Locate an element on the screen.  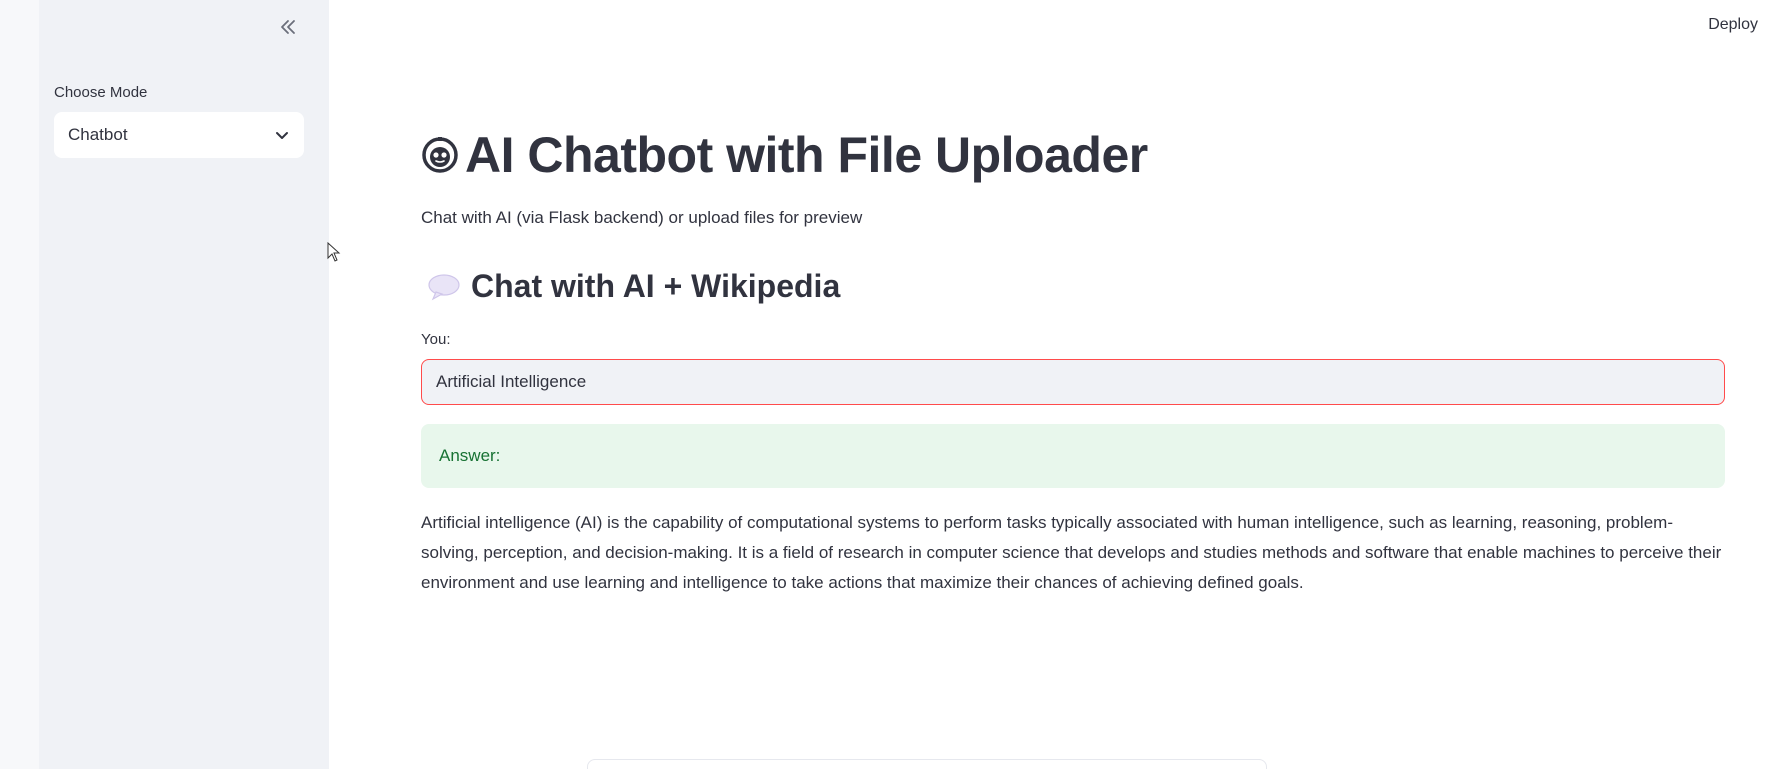
mode-select-value: Chatbot is located at coordinates (98, 134).